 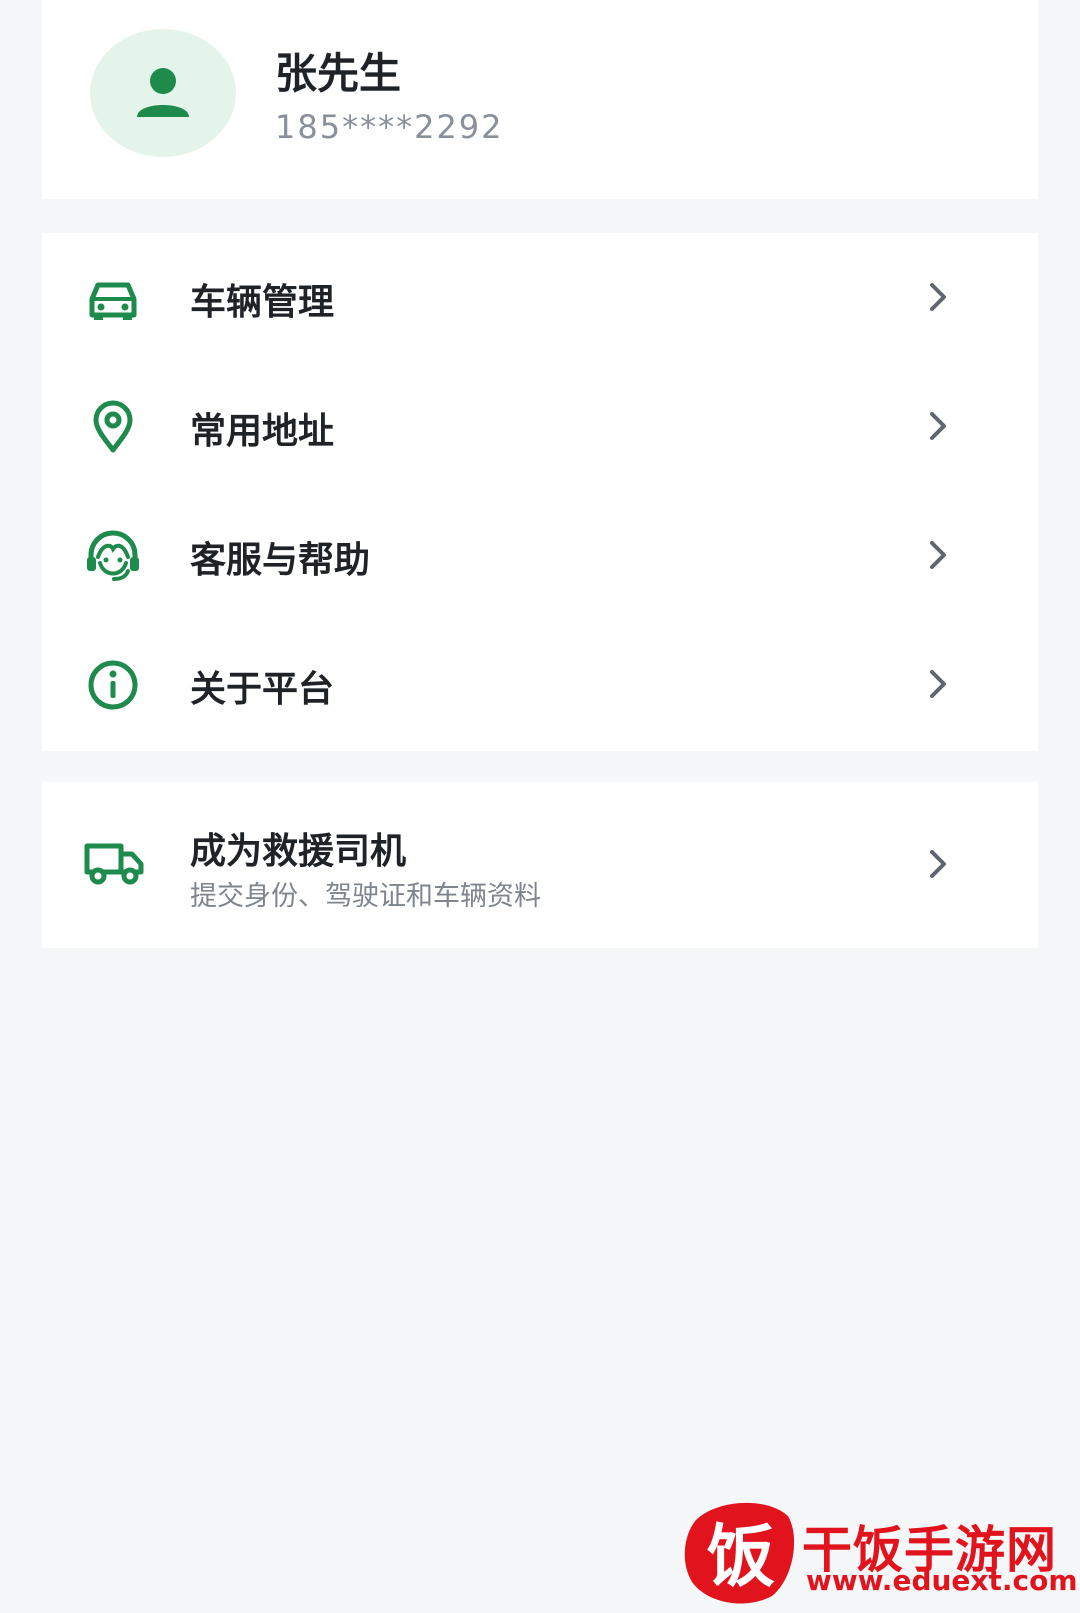 I want to click on menu-item-common-address: 常用地址, so click(x=540, y=426).